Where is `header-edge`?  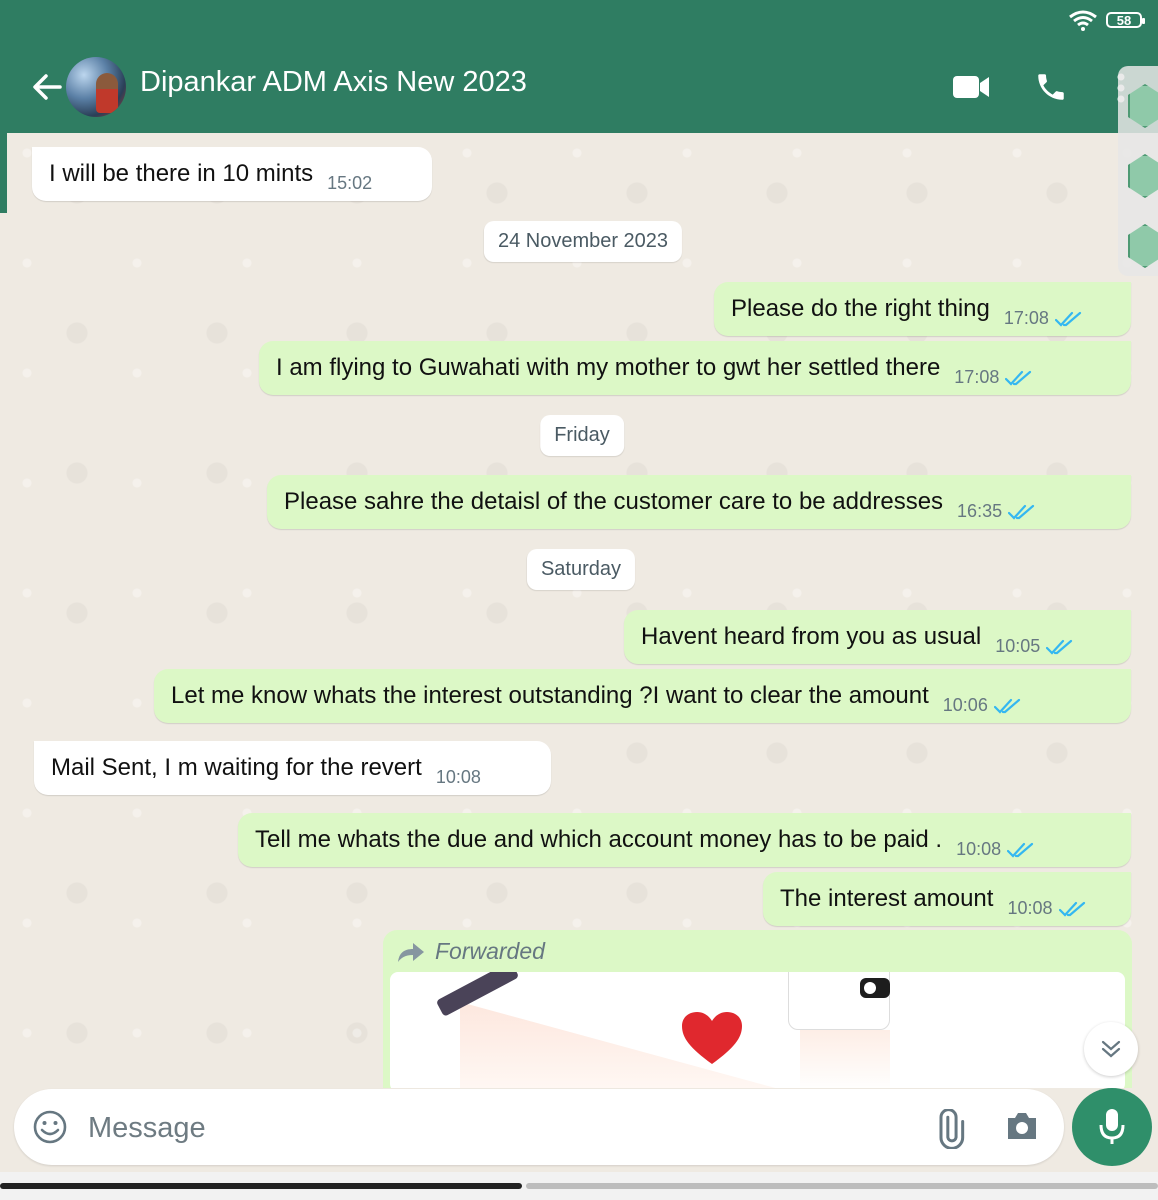
header-edge is located at coordinates (3, 173).